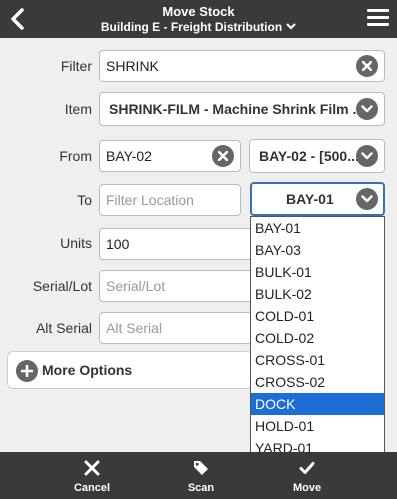 The height and width of the screenshot is (499, 397). Describe the element at coordinates (317, 426) in the screenshot. I see `dropdown-option: HOLD-01` at that location.